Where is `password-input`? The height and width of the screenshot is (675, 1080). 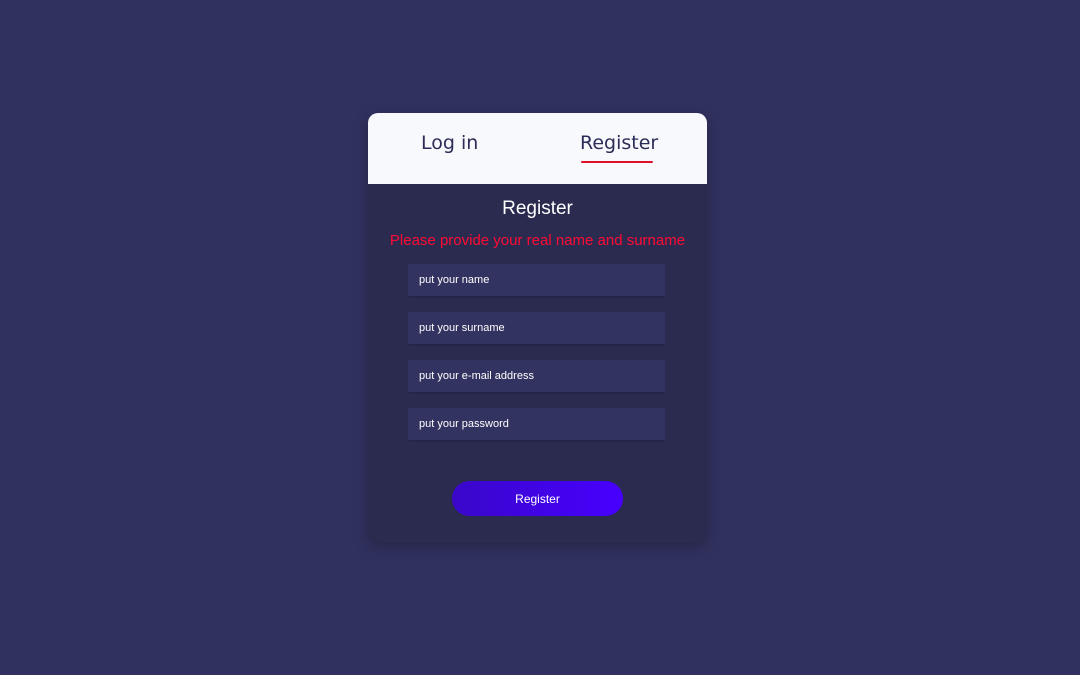
password-input is located at coordinates (536, 425).